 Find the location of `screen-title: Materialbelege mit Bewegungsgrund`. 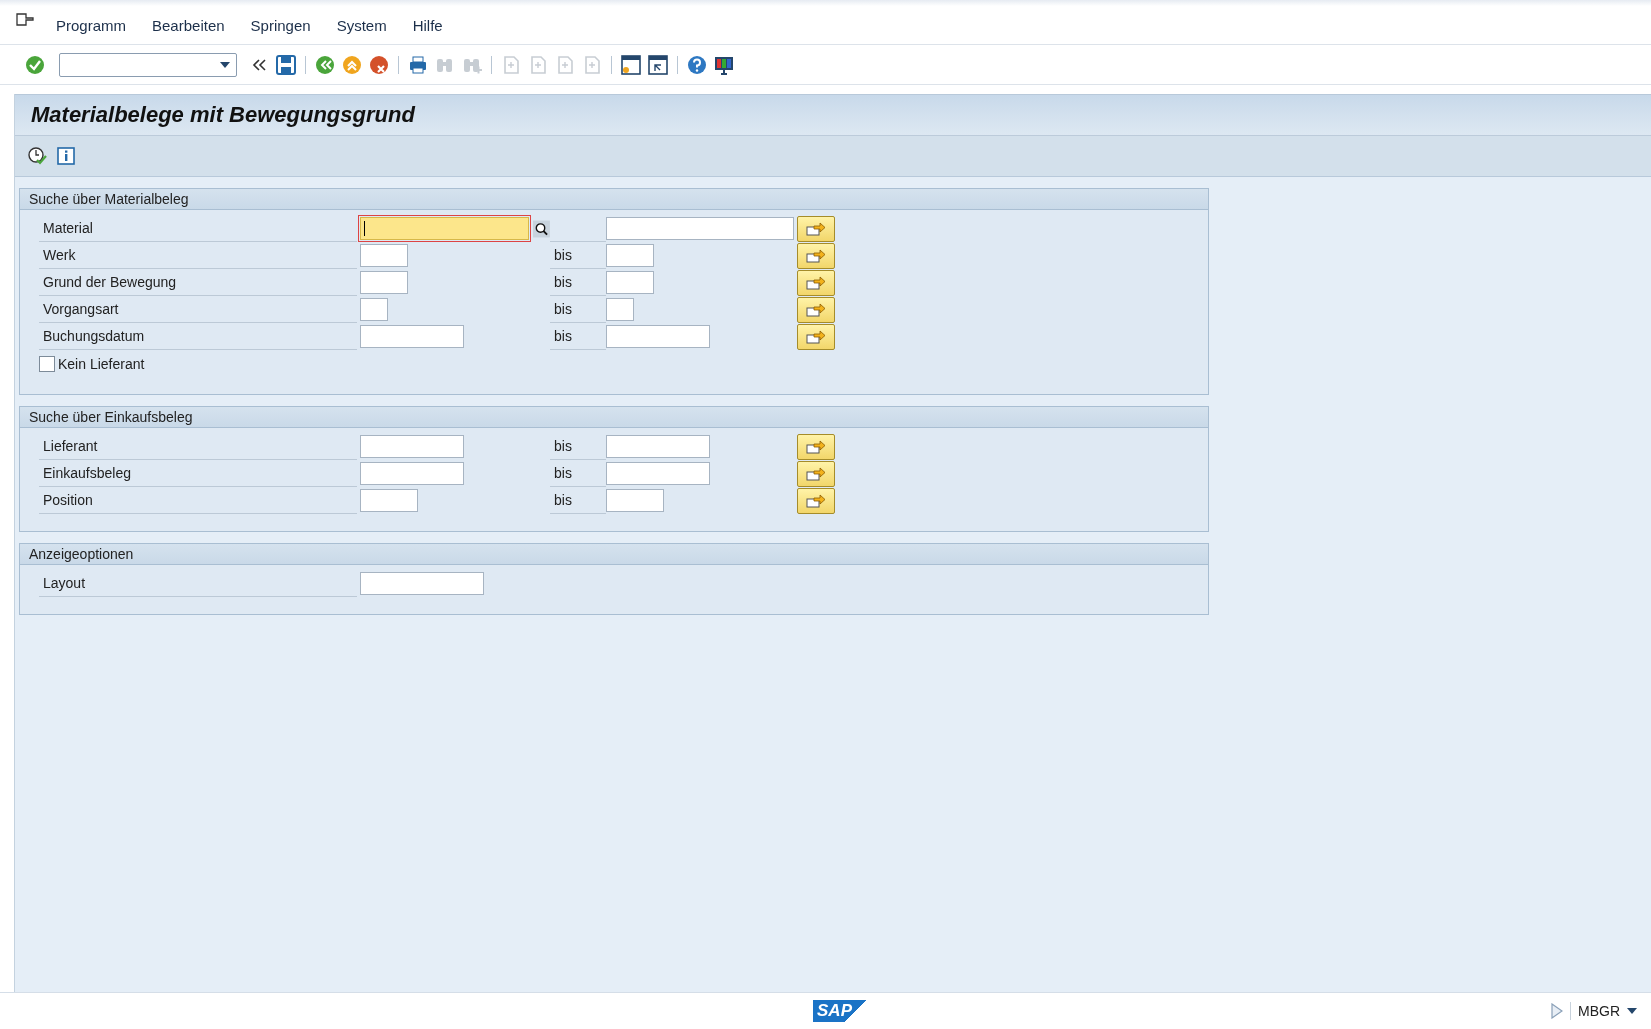

screen-title: Materialbelege mit Bewegungsgrund is located at coordinates (223, 115).